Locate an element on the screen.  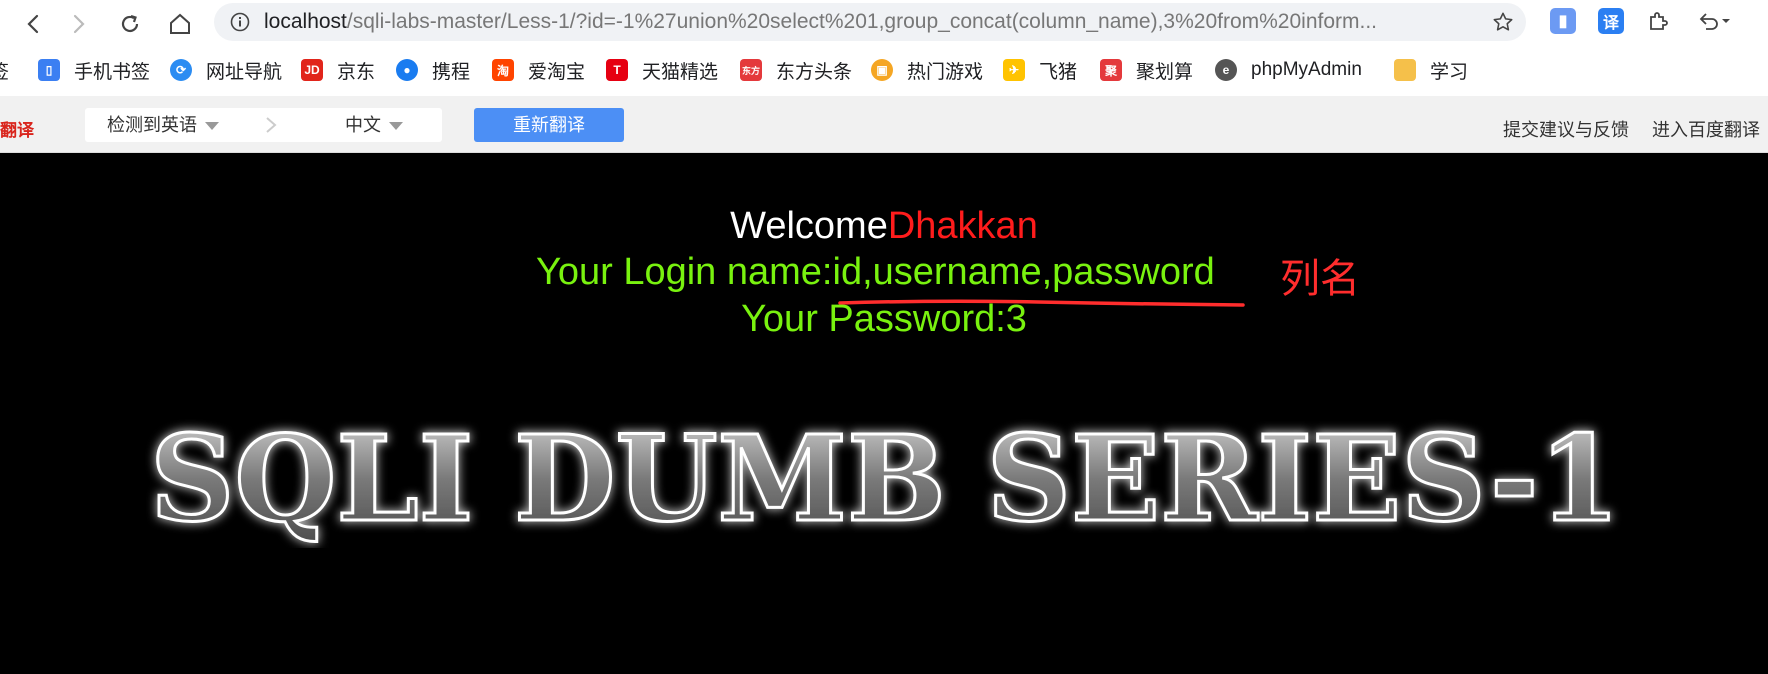
taobao-icon: 淘 is located at coordinates (503, 70).